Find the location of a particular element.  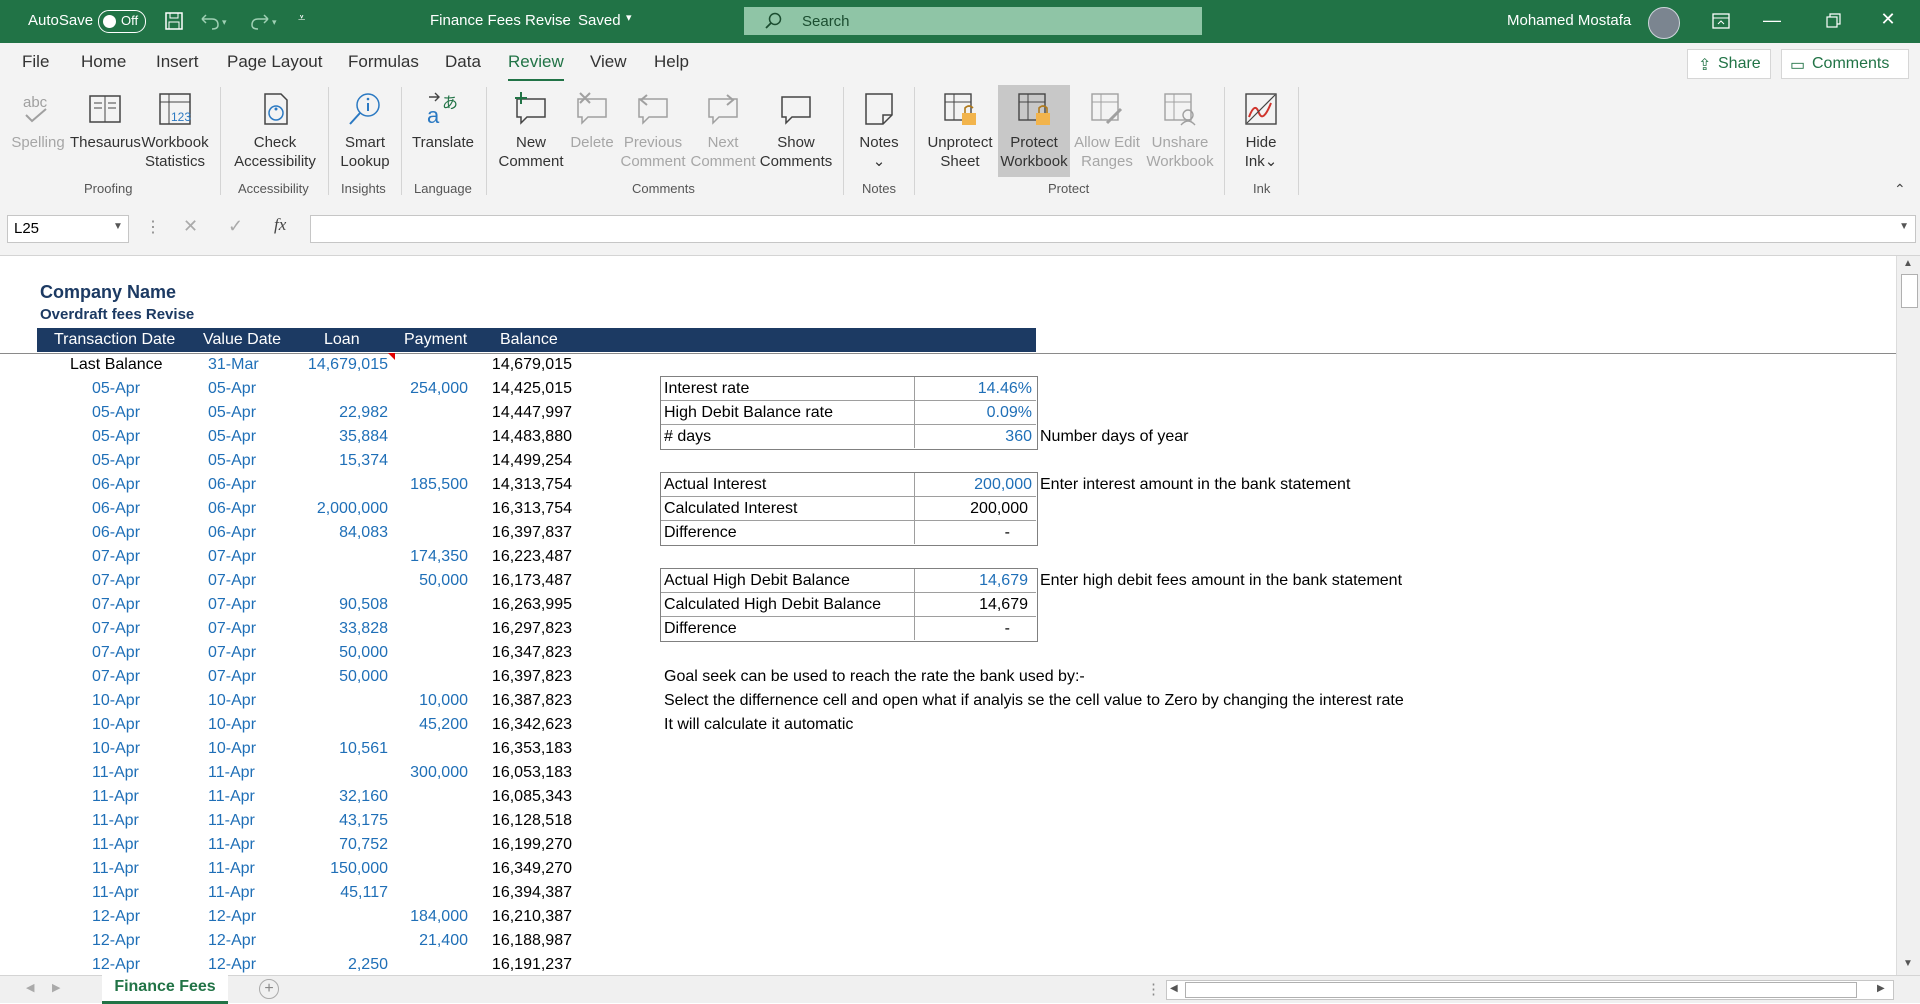

name-box: L25 ▼ is located at coordinates (68, 229).